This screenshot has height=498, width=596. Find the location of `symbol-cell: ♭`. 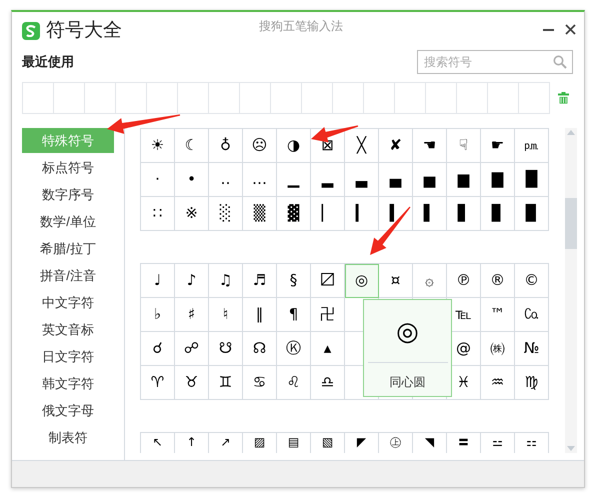

symbol-cell: ♭ is located at coordinates (158, 315).